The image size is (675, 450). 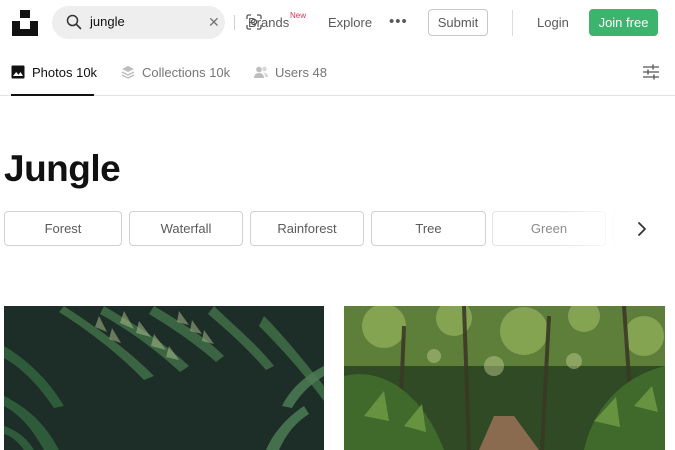 What do you see at coordinates (74, 22) in the screenshot?
I see `search-icon` at bounding box center [74, 22].